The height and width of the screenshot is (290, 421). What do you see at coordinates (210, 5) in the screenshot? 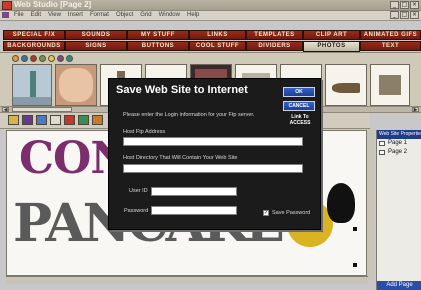
I see `title-bar: Web Studio [Page 2] _ □ ×` at bounding box center [210, 5].